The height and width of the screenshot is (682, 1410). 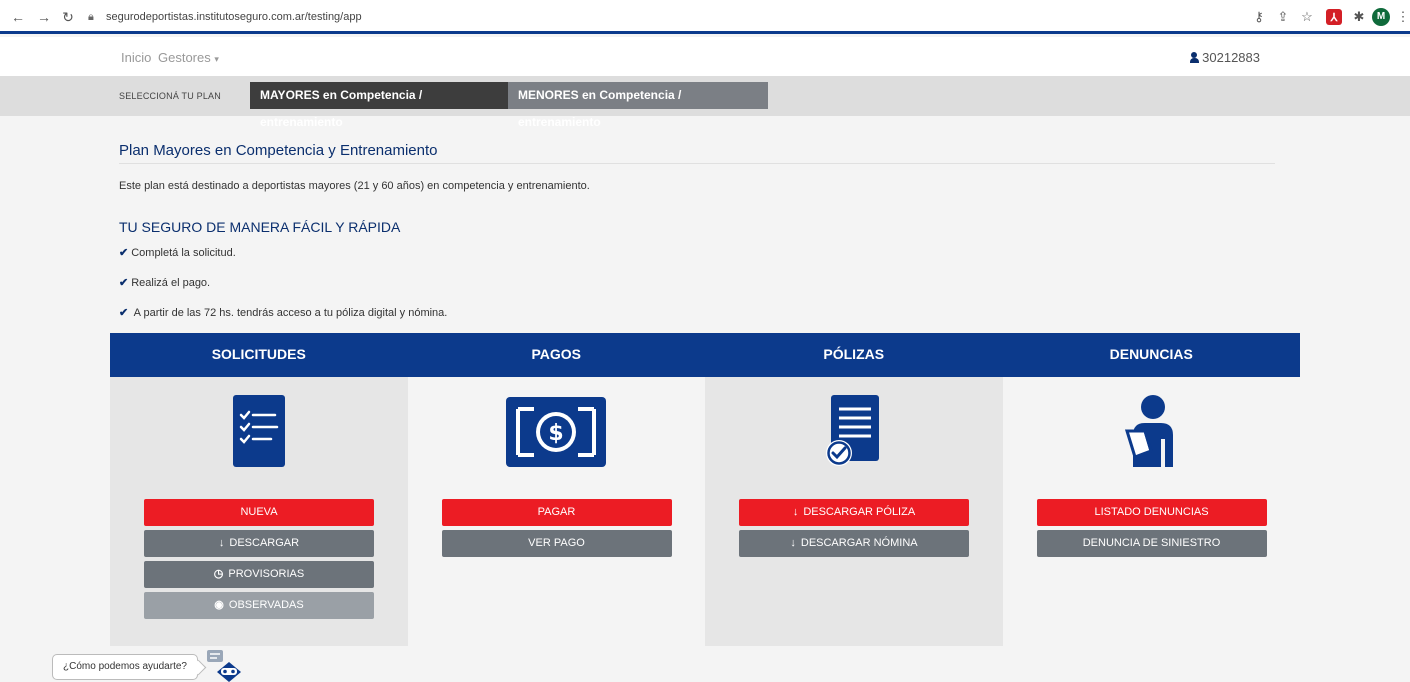 What do you see at coordinates (1307, 17) in the screenshot?
I see `star-icon: ☆` at bounding box center [1307, 17].